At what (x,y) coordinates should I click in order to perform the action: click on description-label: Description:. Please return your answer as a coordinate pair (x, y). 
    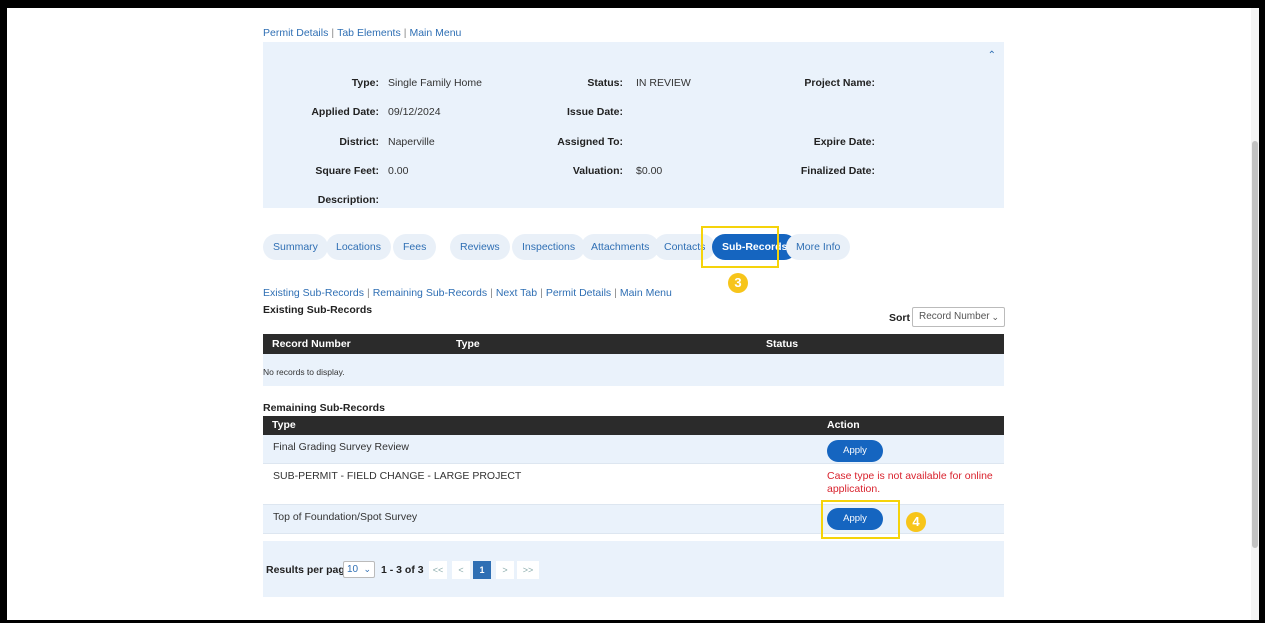
    Looking at the image, I should click on (348, 200).